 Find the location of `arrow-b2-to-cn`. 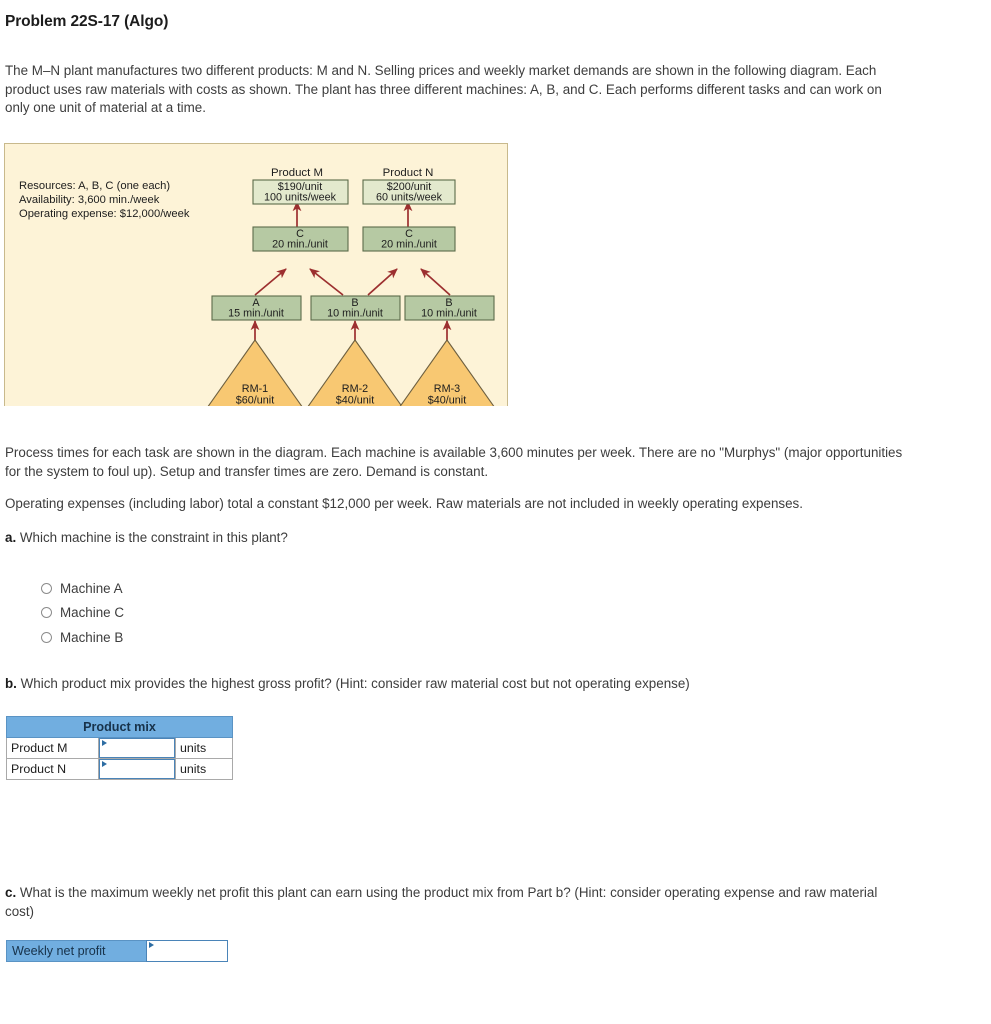

arrow-b2-to-cn is located at coordinates (435, 282).